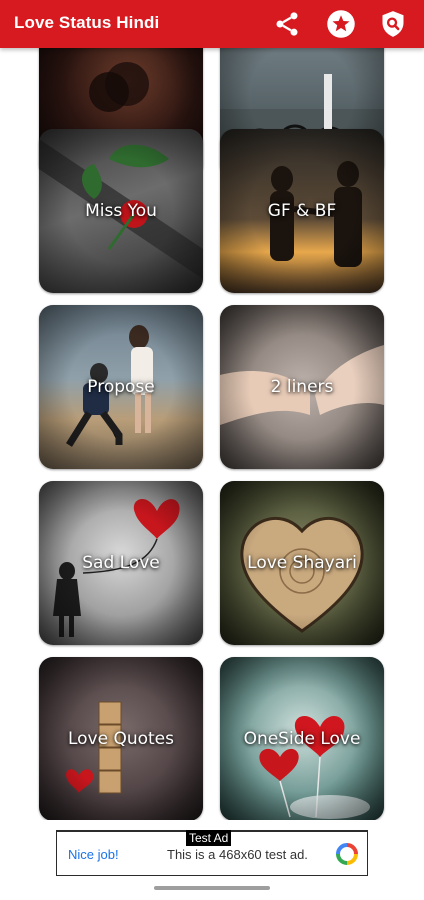 The height and width of the screenshot is (900, 424). I want to click on category-card: Propose, so click(121, 387).